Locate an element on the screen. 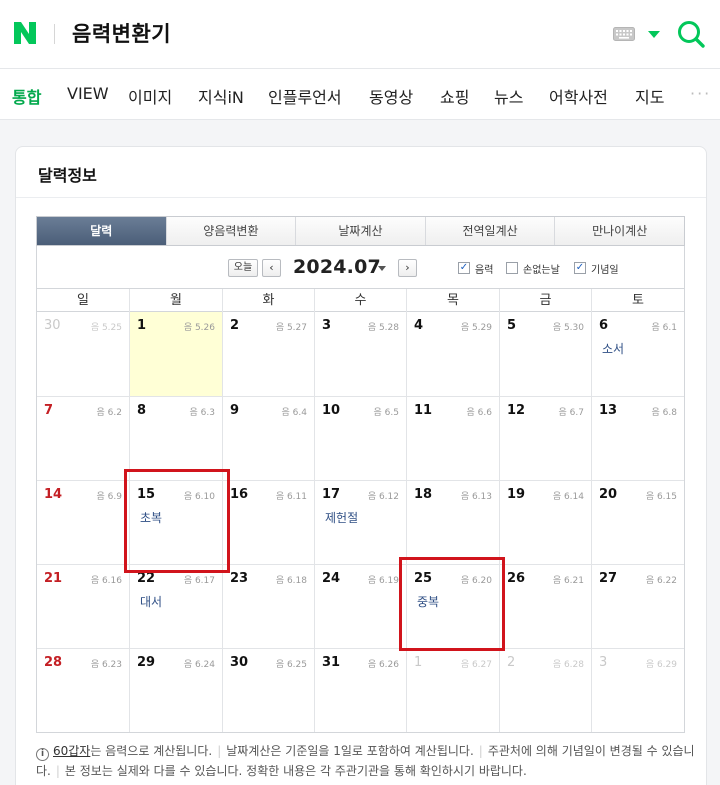 Image resolution: width=720 pixels, height=785 pixels. calendar-day-cell: 16 음 6.11 is located at coordinates (268, 522).